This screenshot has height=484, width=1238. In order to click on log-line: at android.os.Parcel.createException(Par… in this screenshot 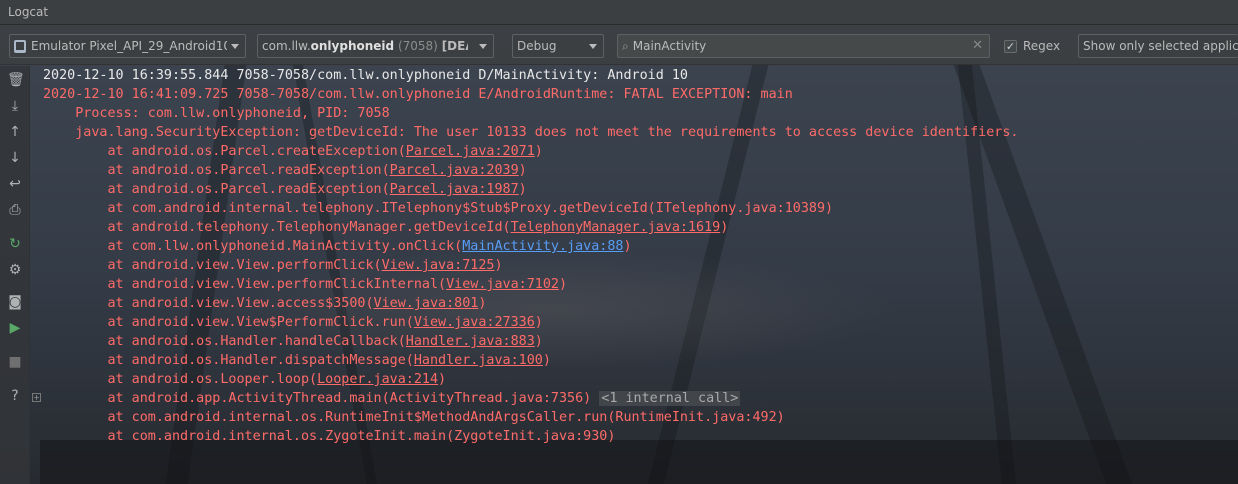, I will do `click(638, 151)`.